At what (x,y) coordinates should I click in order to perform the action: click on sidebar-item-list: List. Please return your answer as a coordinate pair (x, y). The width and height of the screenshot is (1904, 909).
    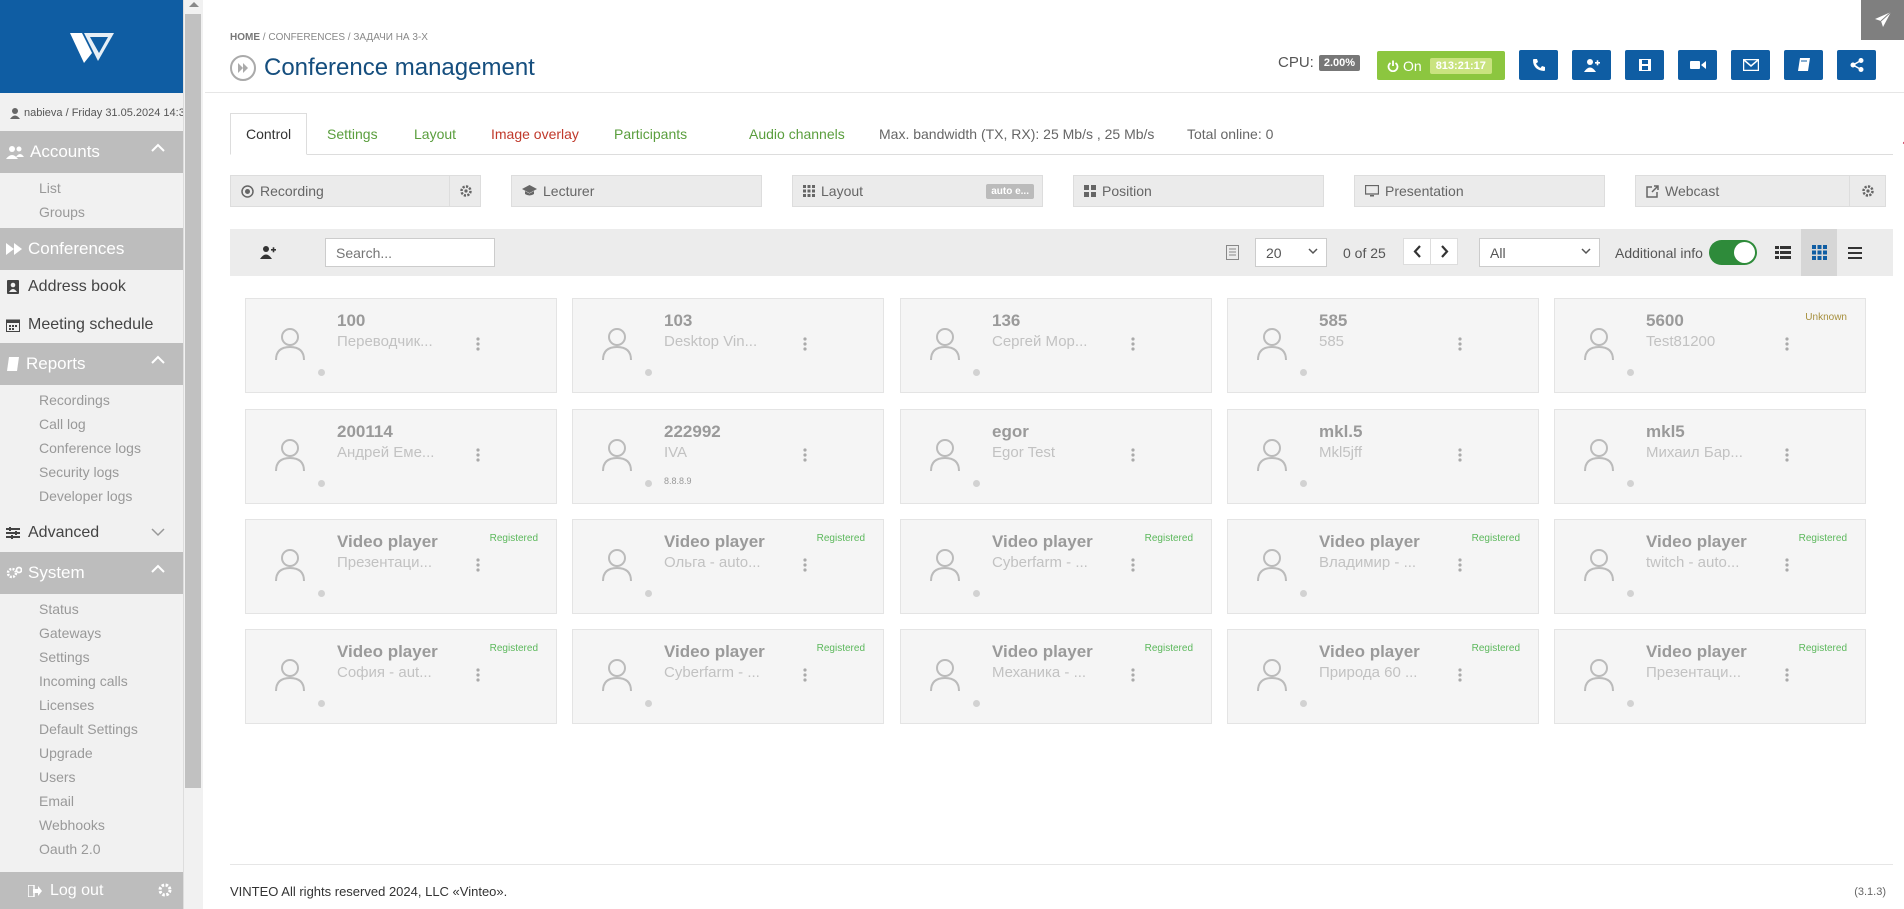
    Looking at the image, I should click on (50, 188).